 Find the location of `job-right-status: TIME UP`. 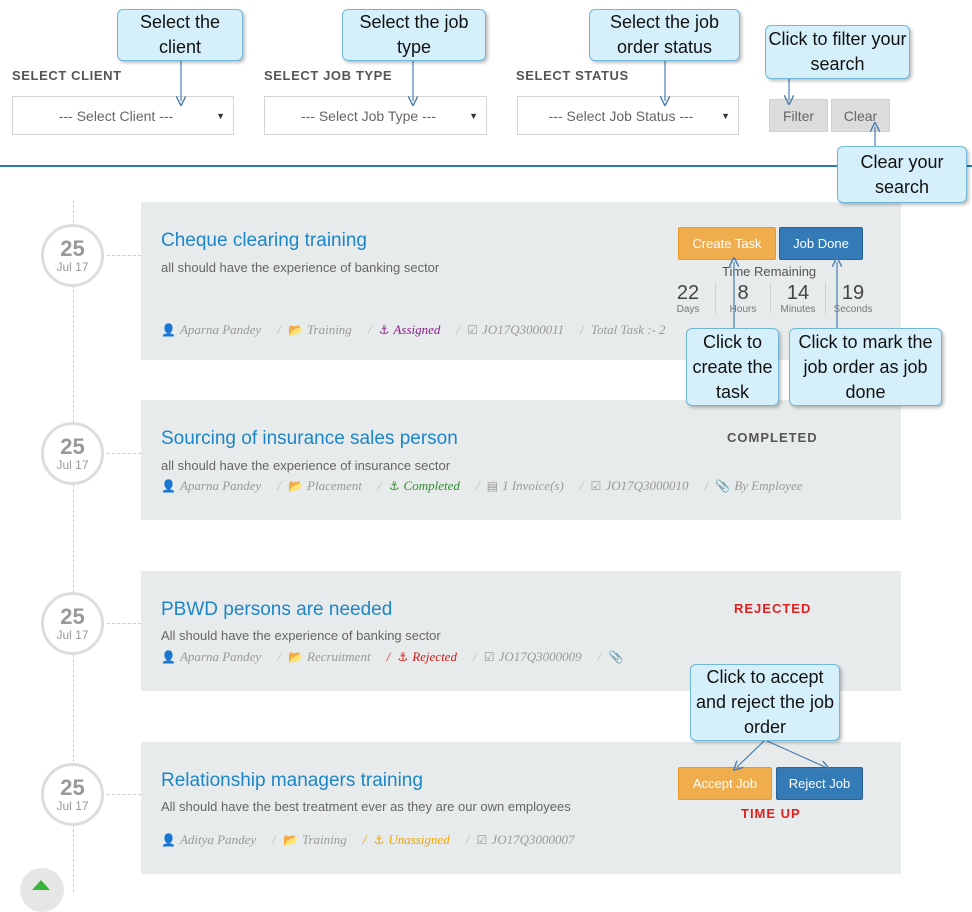

job-right-status: TIME UP is located at coordinates (771, 813).